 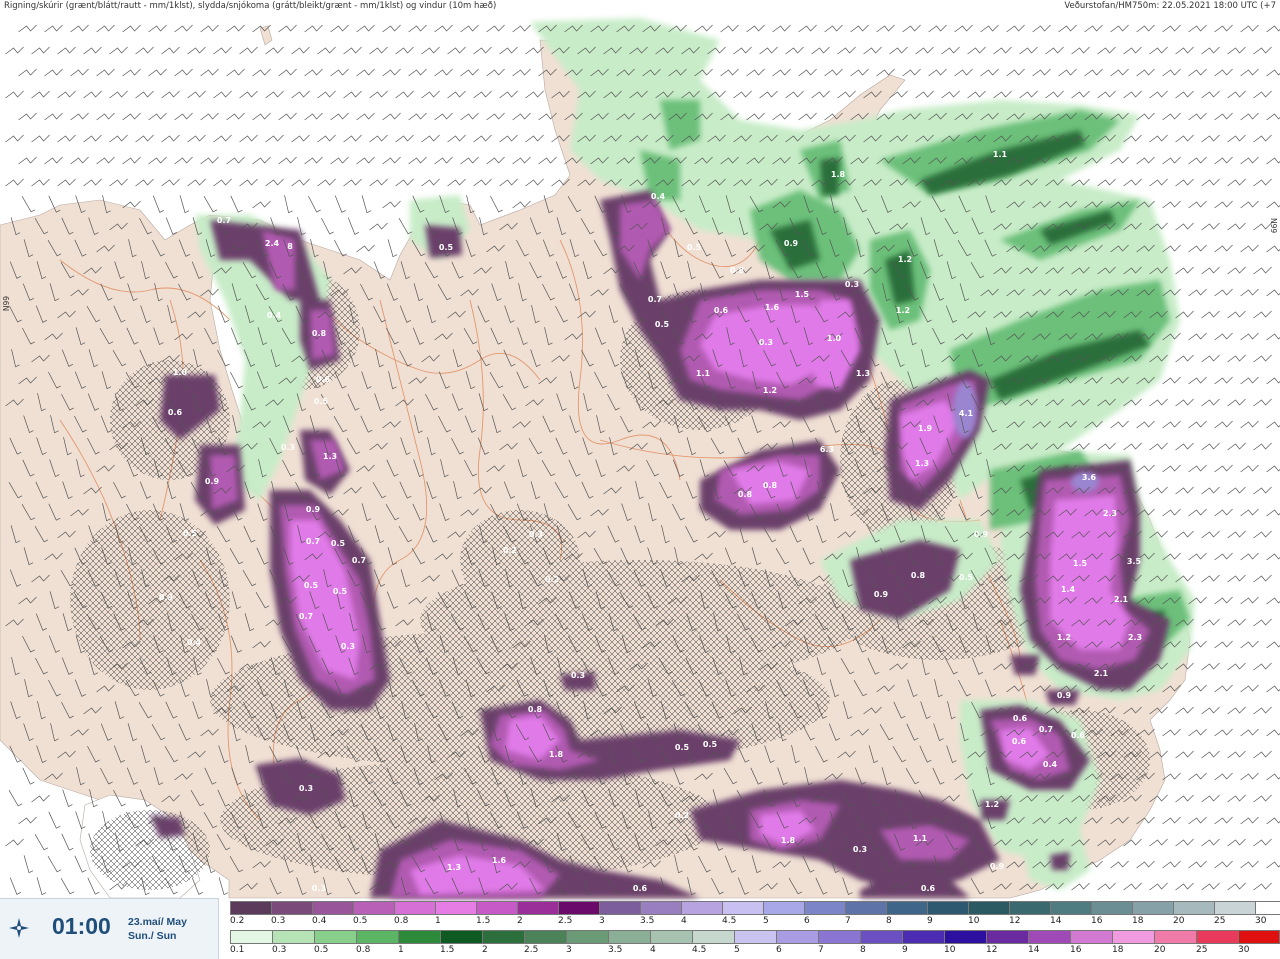 I want to click on legend-label: 0.4, so click(x=319, y=921).